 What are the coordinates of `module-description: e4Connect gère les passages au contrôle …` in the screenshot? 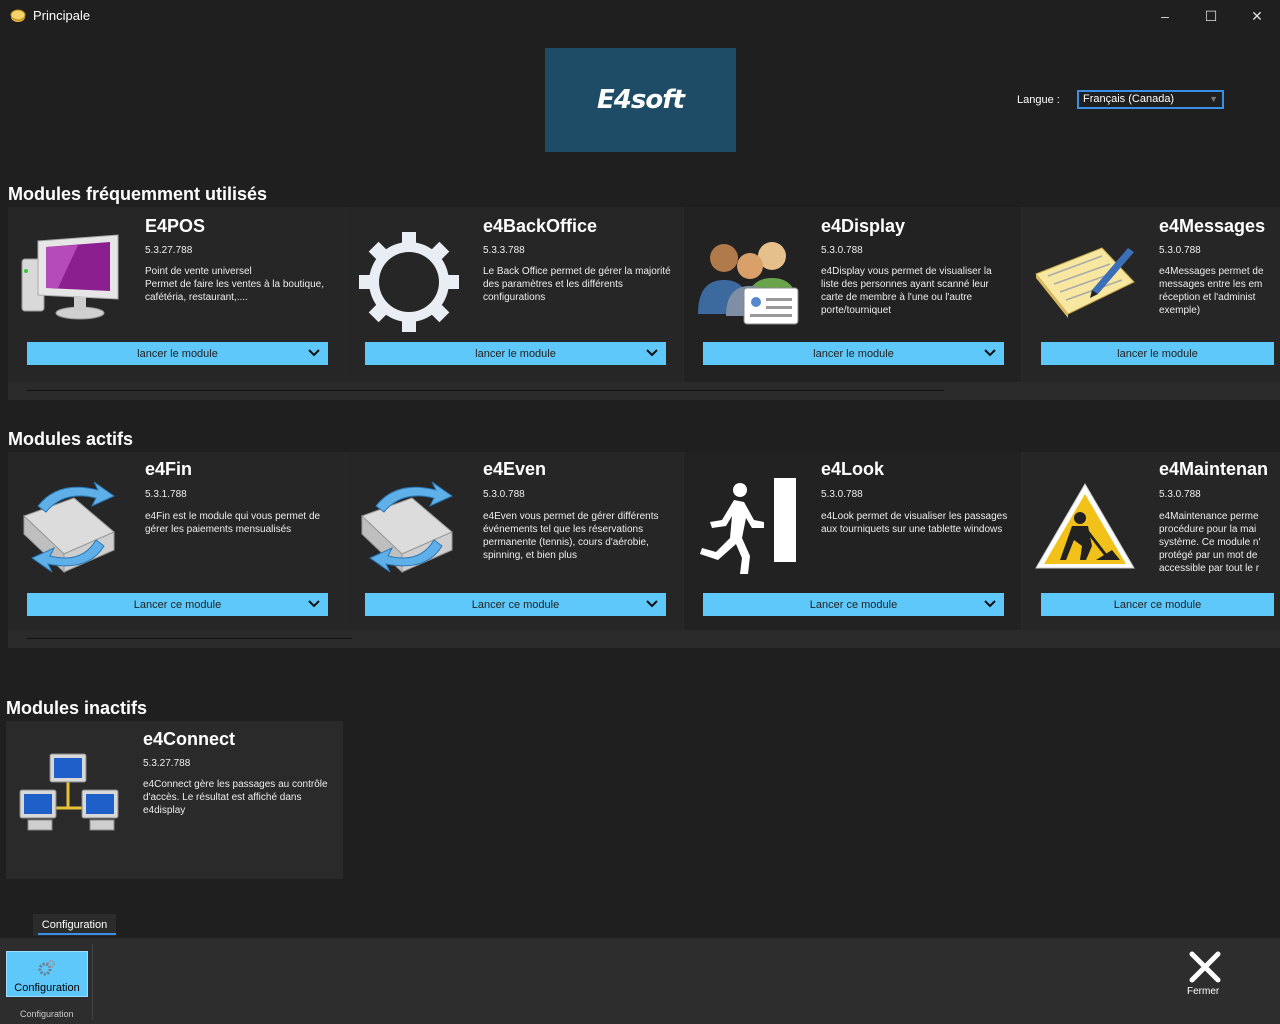 It's located at (235, 797).